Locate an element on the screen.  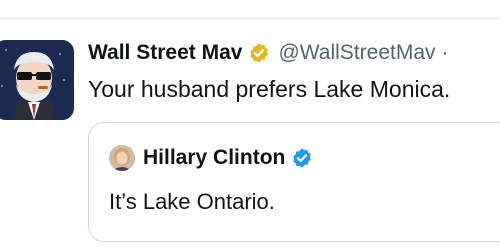
tweet-text: Your husband prefers Lake Monica. is located at coordinates (269, 89).